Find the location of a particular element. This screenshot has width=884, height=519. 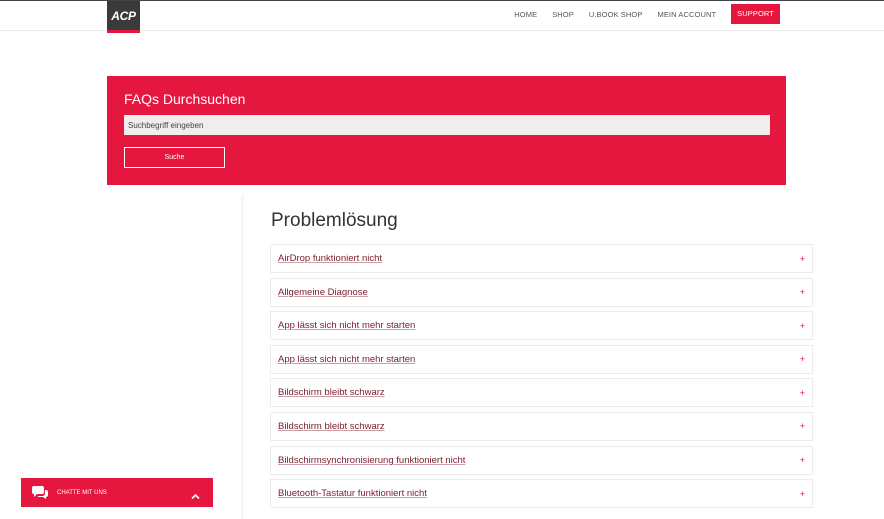

content-shadow is located at coordinates (243, 357).